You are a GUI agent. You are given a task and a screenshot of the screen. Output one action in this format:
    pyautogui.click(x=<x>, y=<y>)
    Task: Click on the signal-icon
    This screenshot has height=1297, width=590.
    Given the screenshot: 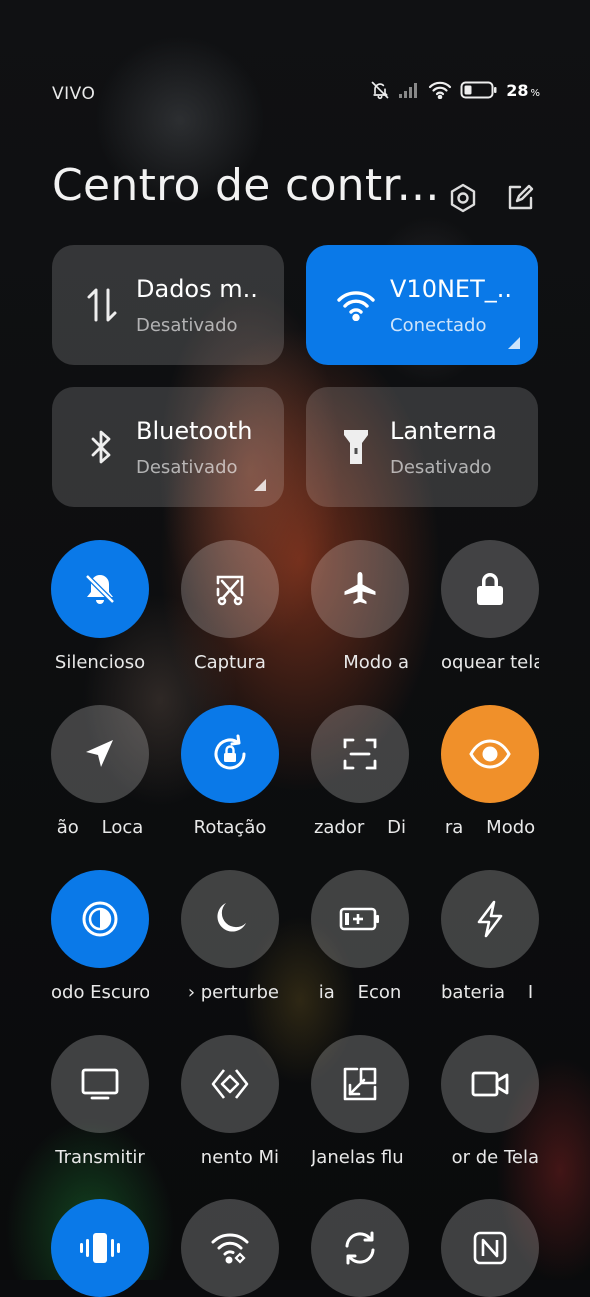 What is the action you would take?
    pyautogui.click(x=408, y=90)
    